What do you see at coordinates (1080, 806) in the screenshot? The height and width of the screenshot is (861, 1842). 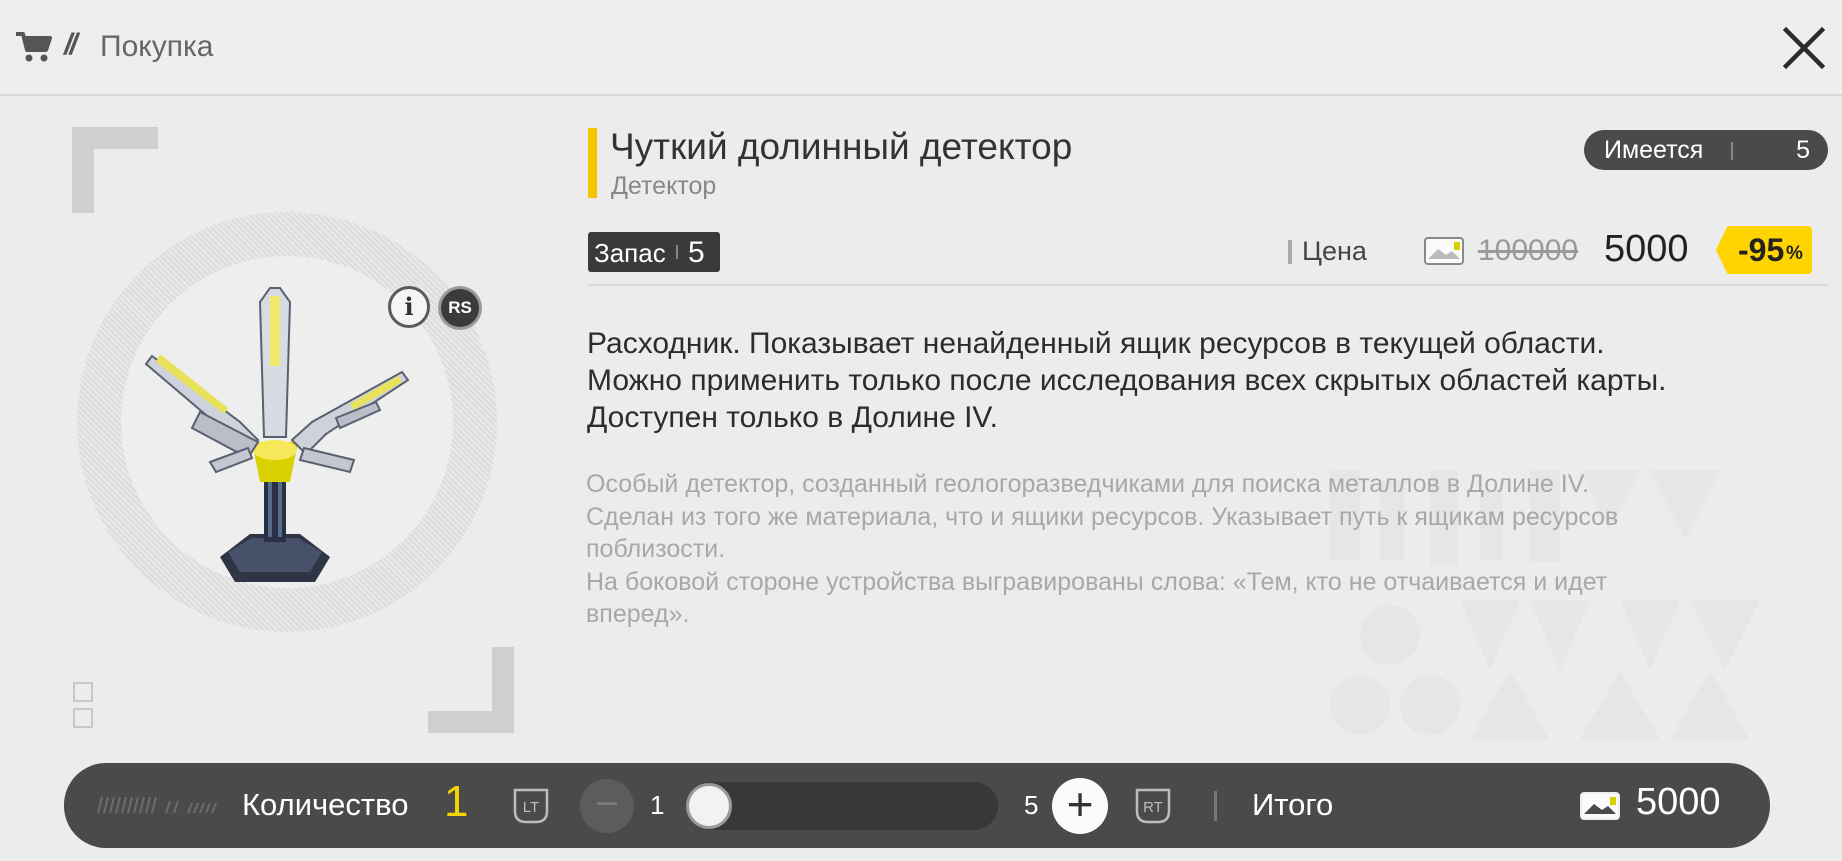 I see `increase-quantity-button: +` at bounding box center [1080, 806].